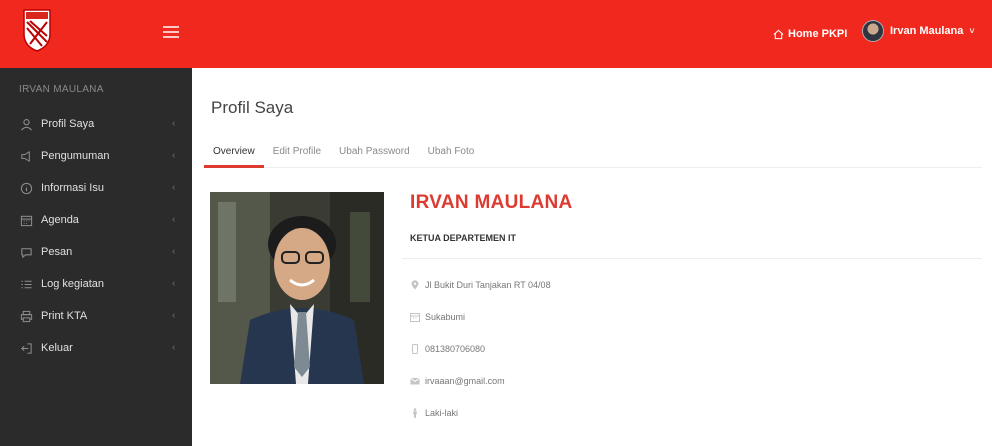 The image size is (992, 446). I want to click on email-row: irvaaan@gmail.com, so click(457, 381).